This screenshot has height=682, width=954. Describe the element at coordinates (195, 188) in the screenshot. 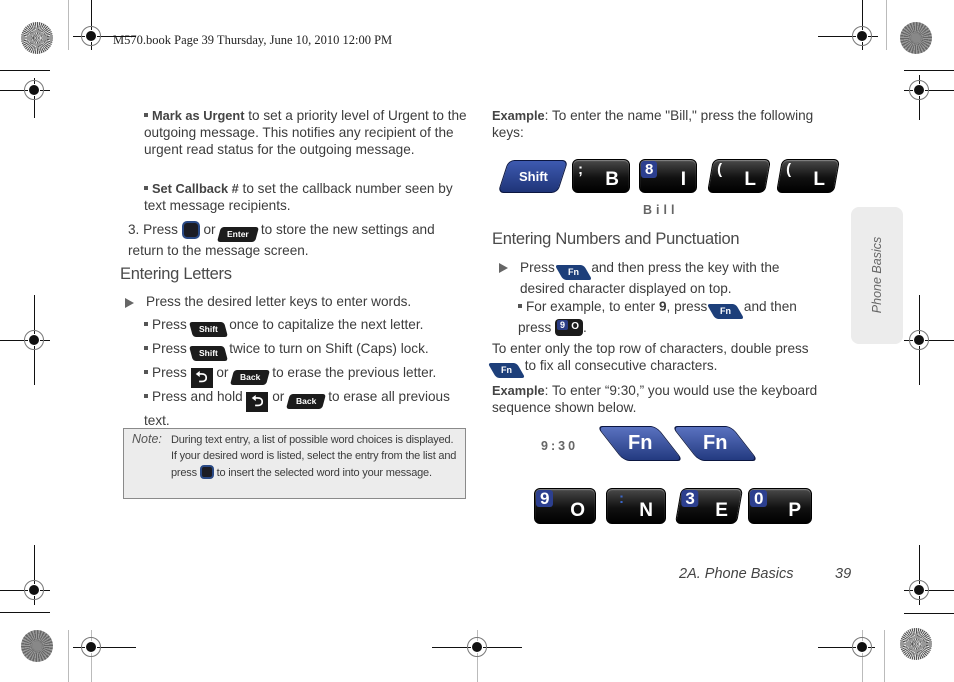

I see `term-set-callback: Set Callback #` at that location.